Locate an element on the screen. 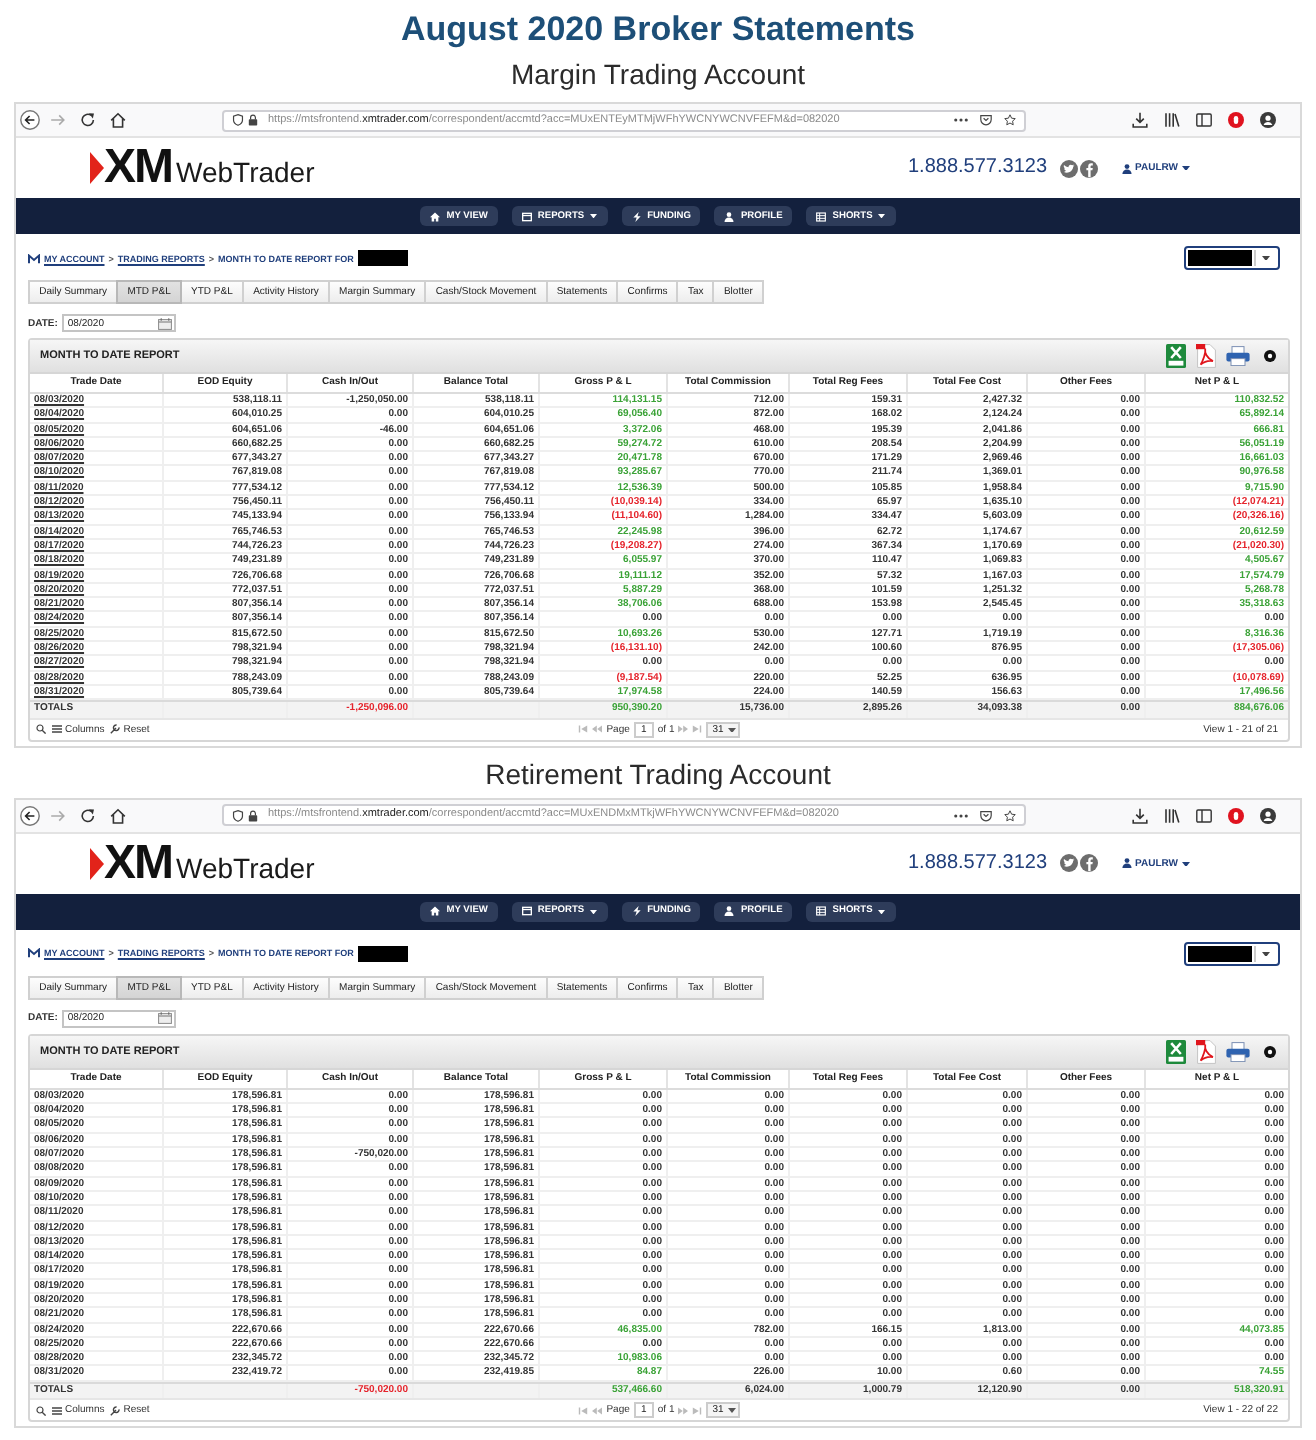 This screenshot has width=1316, height=1440. more-icon is located at coordinates (961, 815).